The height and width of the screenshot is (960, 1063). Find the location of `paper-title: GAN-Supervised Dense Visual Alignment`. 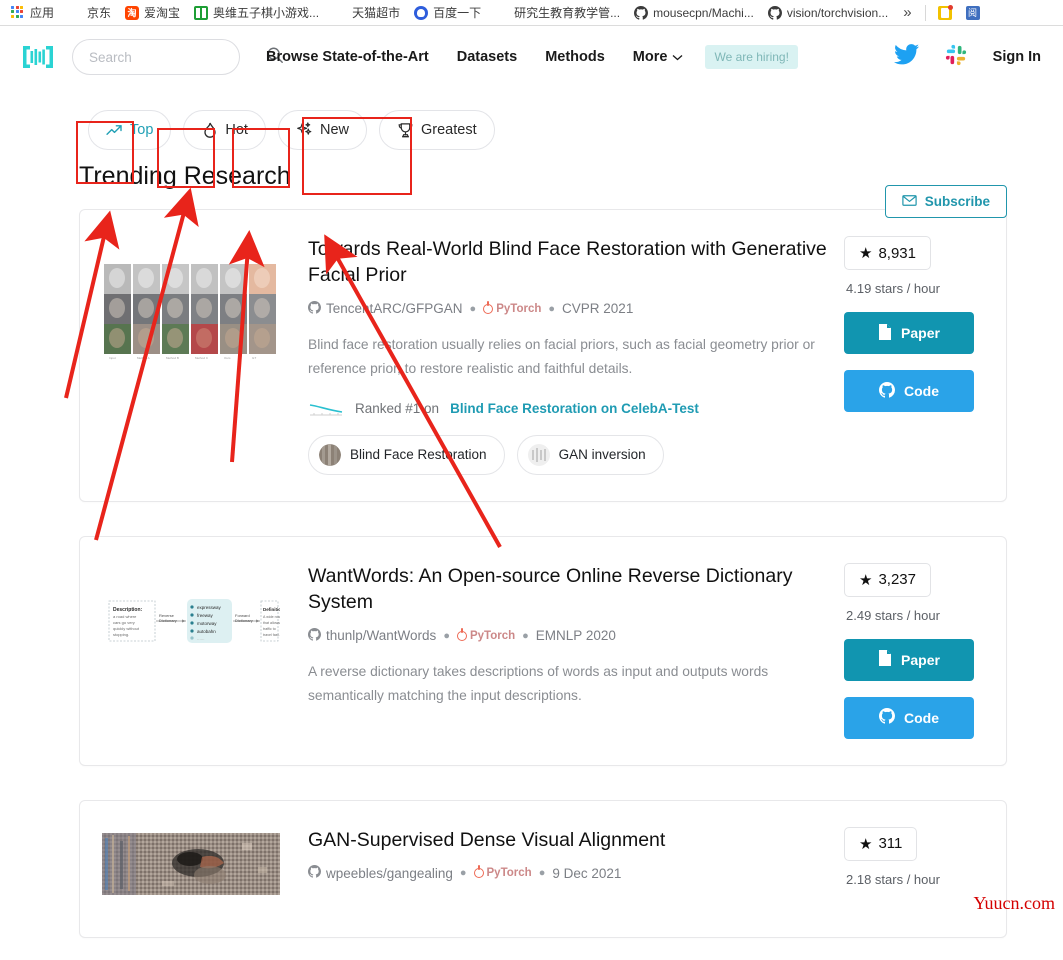

paper-title: GAN-Supervised Dense Visual Alignment is located at coordinates (569, 840).